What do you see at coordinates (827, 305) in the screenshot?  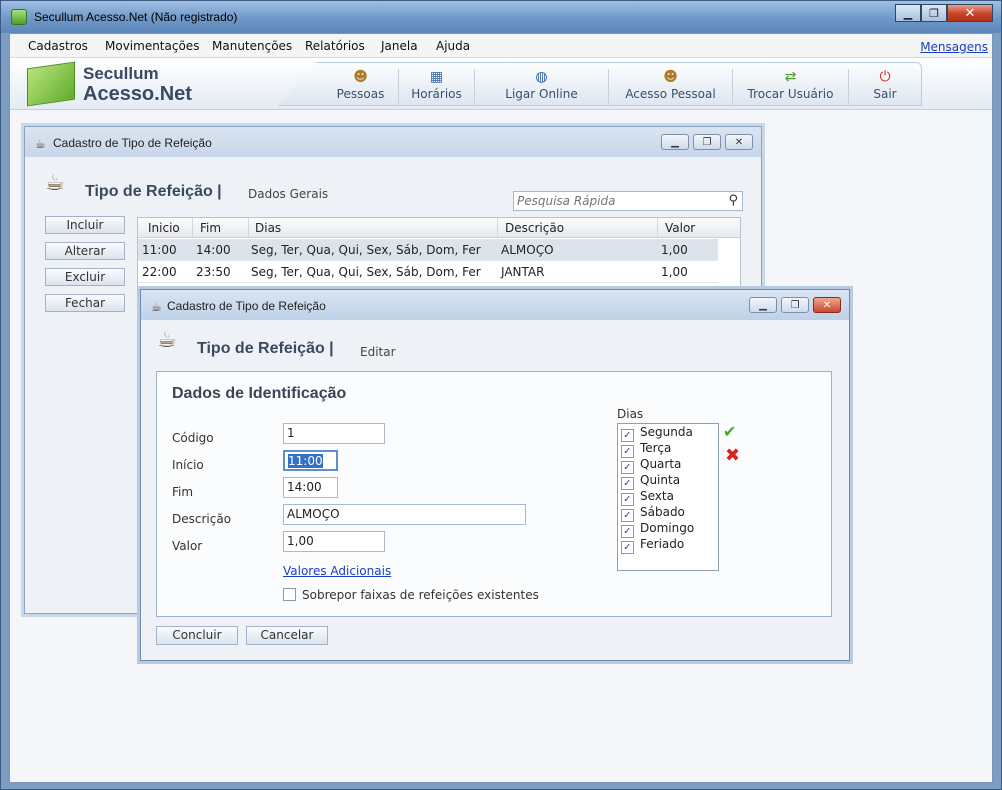 I see `dialog-close-button: ✕` at bounding box center [827, 305].